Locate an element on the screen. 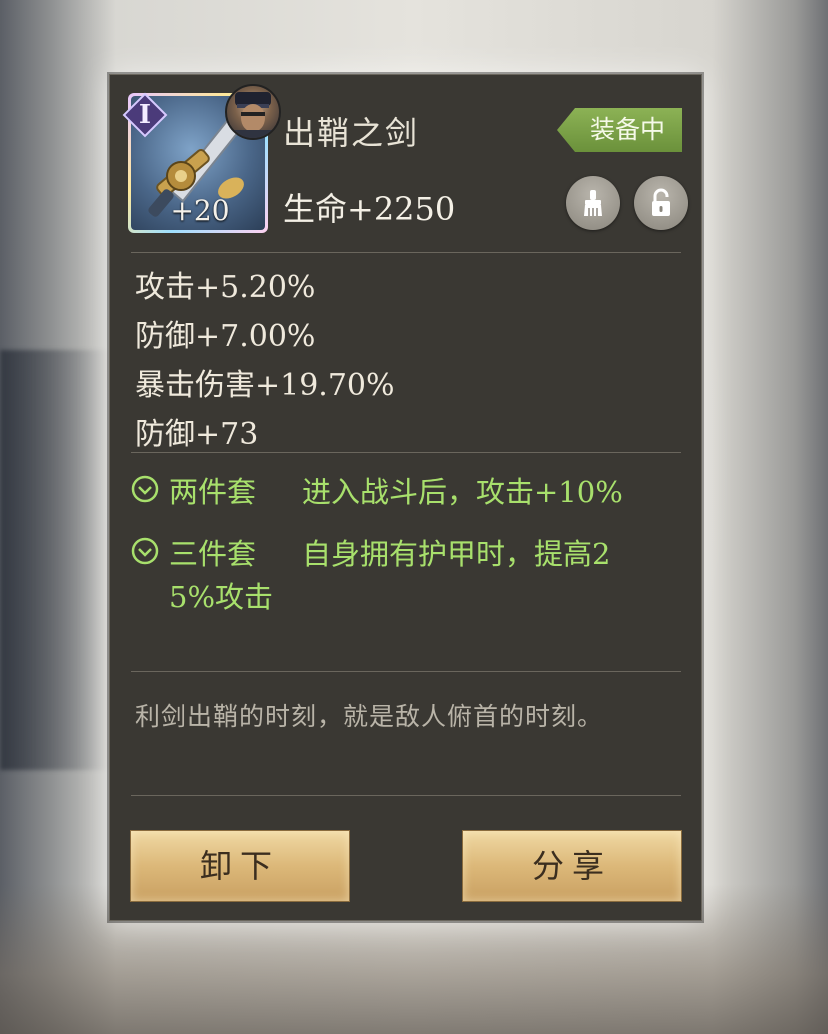 This screenshot has height=1034, width=828. substat-2: 防御+7.00% is located at coordinates (225, 336).